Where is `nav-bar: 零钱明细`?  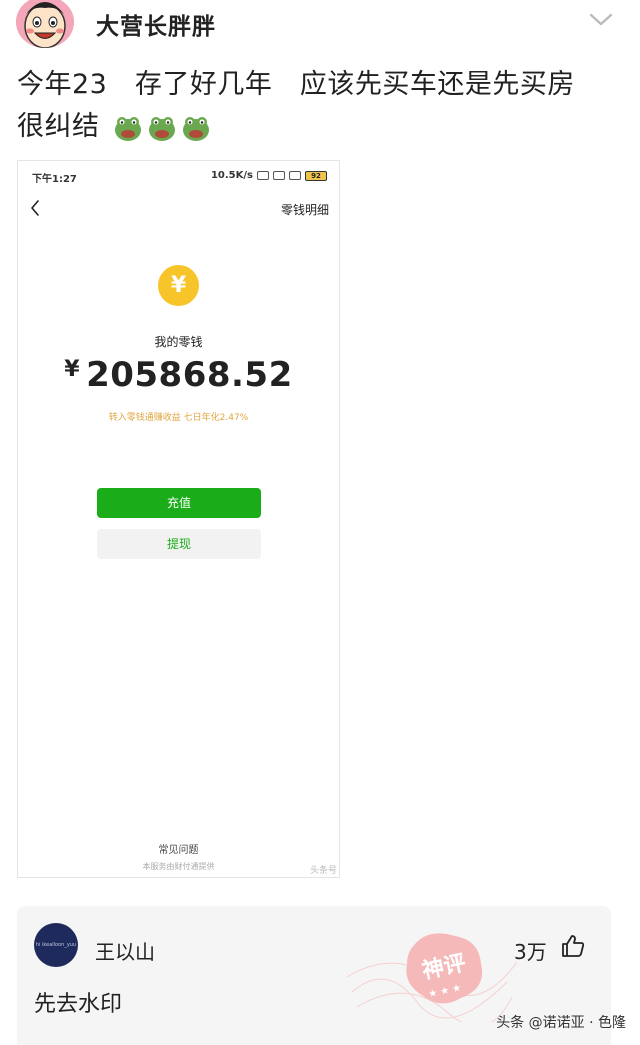
nav-bar: 零钱明细 is located at coordinates (178, 209).